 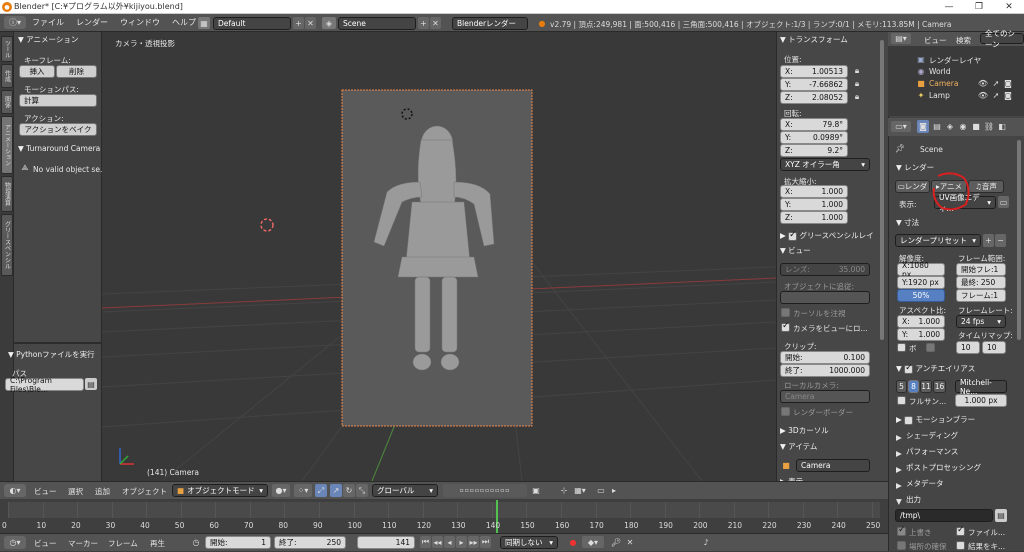 What do you see at coordinates (1003, 202) in the screenshot?
I see `lock-interface-icon: ▭` at bounding box center [1003, 202].